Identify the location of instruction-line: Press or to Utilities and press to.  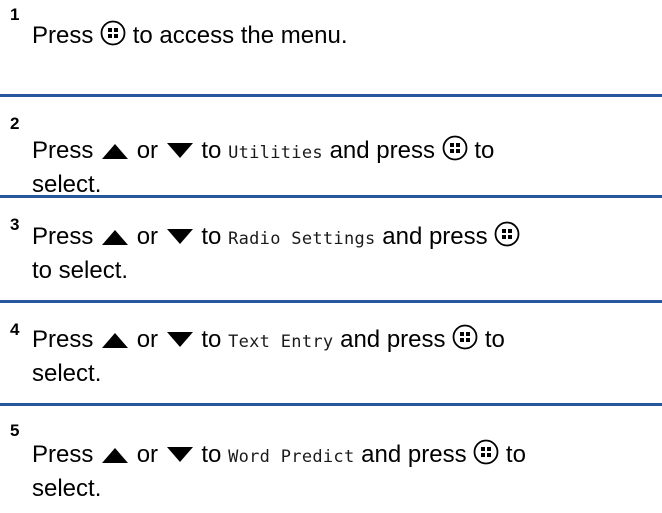
(344, 152).